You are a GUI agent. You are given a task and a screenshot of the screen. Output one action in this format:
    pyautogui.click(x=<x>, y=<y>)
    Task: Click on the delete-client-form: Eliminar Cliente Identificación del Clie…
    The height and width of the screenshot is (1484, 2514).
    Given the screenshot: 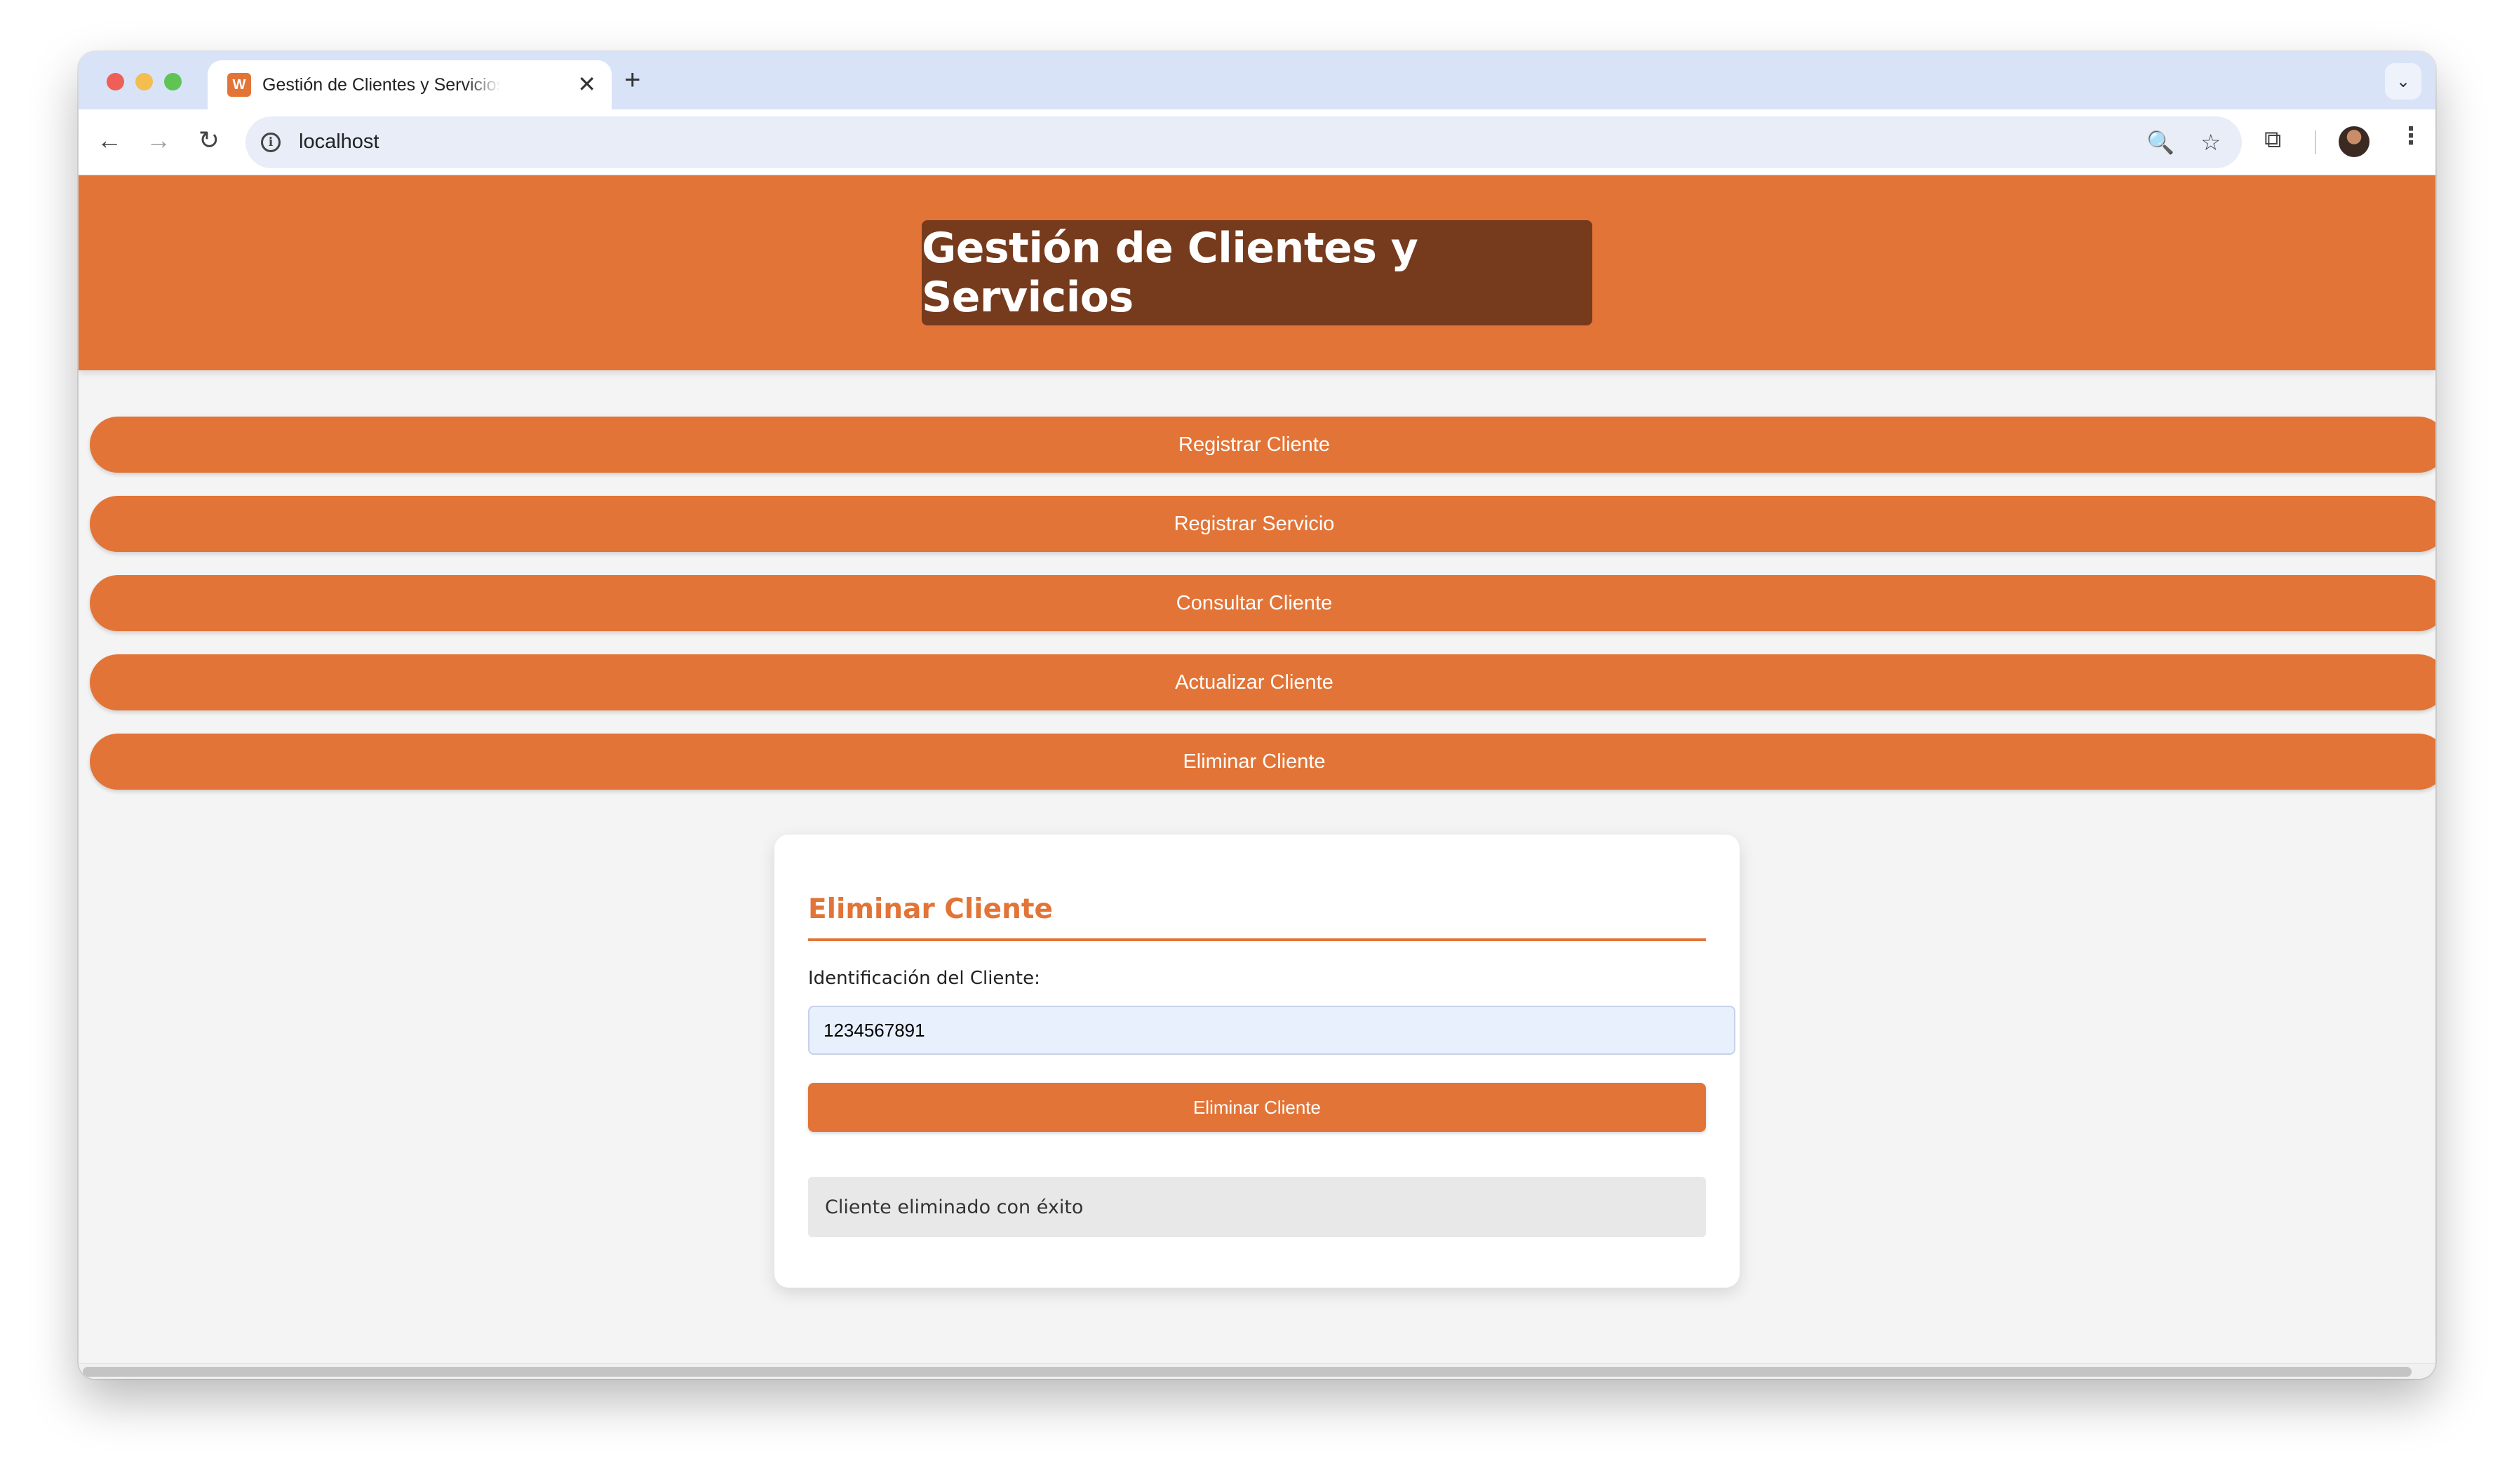 What is the action you would take?
    pyautogui.click(x=1257, y=1062)
    